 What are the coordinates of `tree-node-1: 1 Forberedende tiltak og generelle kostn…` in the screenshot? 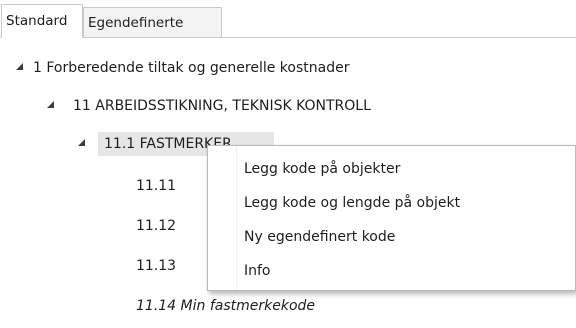 It's located at (191, 68).